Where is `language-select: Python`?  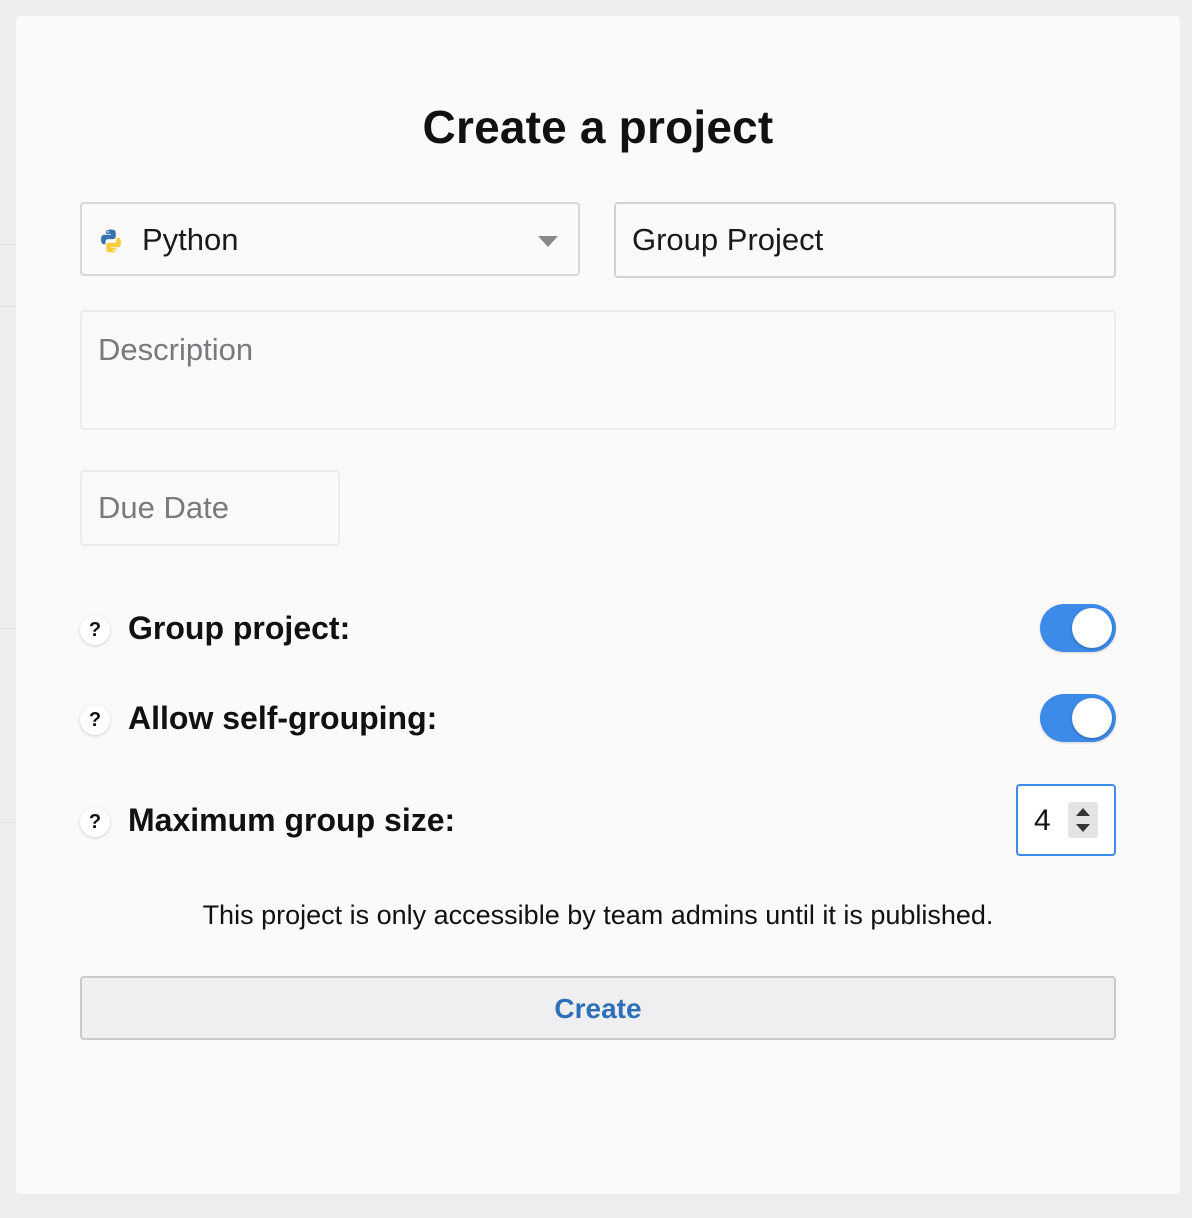
language-select: Python is located at coordinates (330, 239).